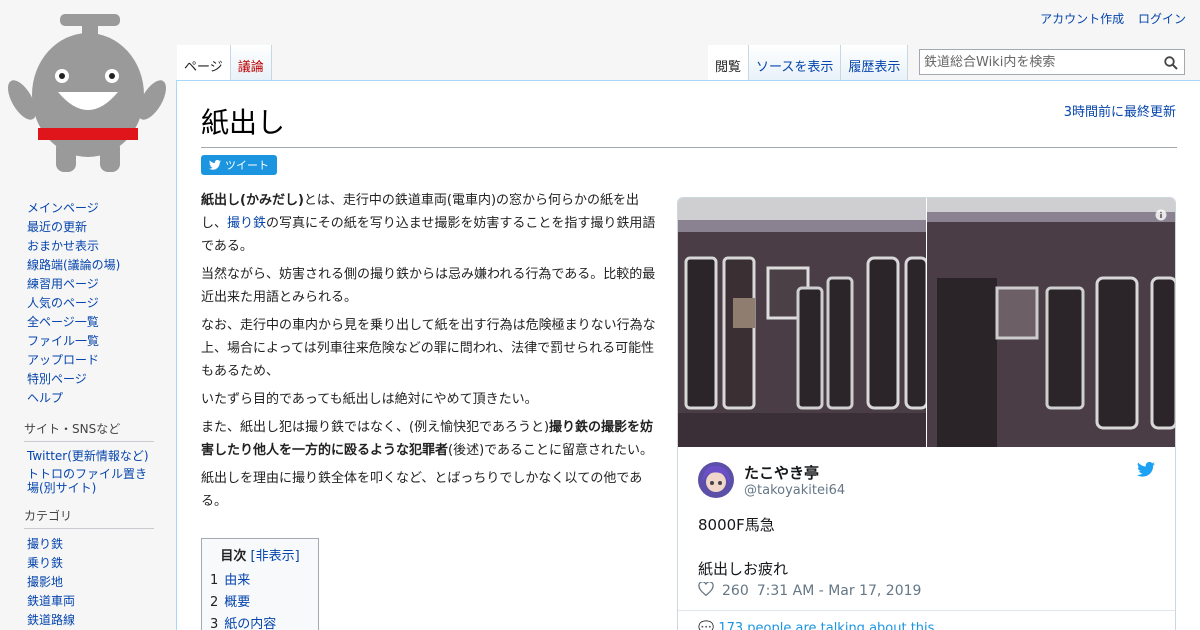  I want to click on view-tabs: 閲覧 ソースを表示 履歴表示, so click(808, 62).